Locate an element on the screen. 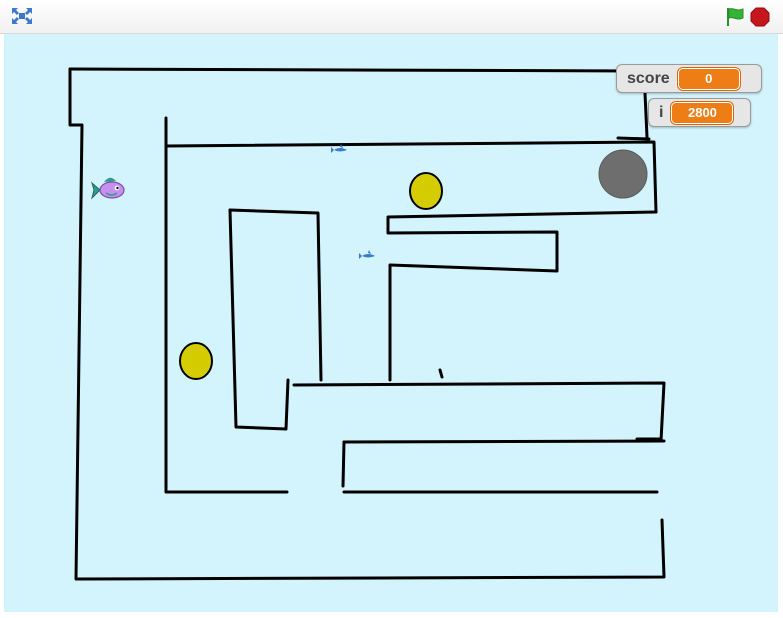  goal-ball is located at coordinates (623, 174).